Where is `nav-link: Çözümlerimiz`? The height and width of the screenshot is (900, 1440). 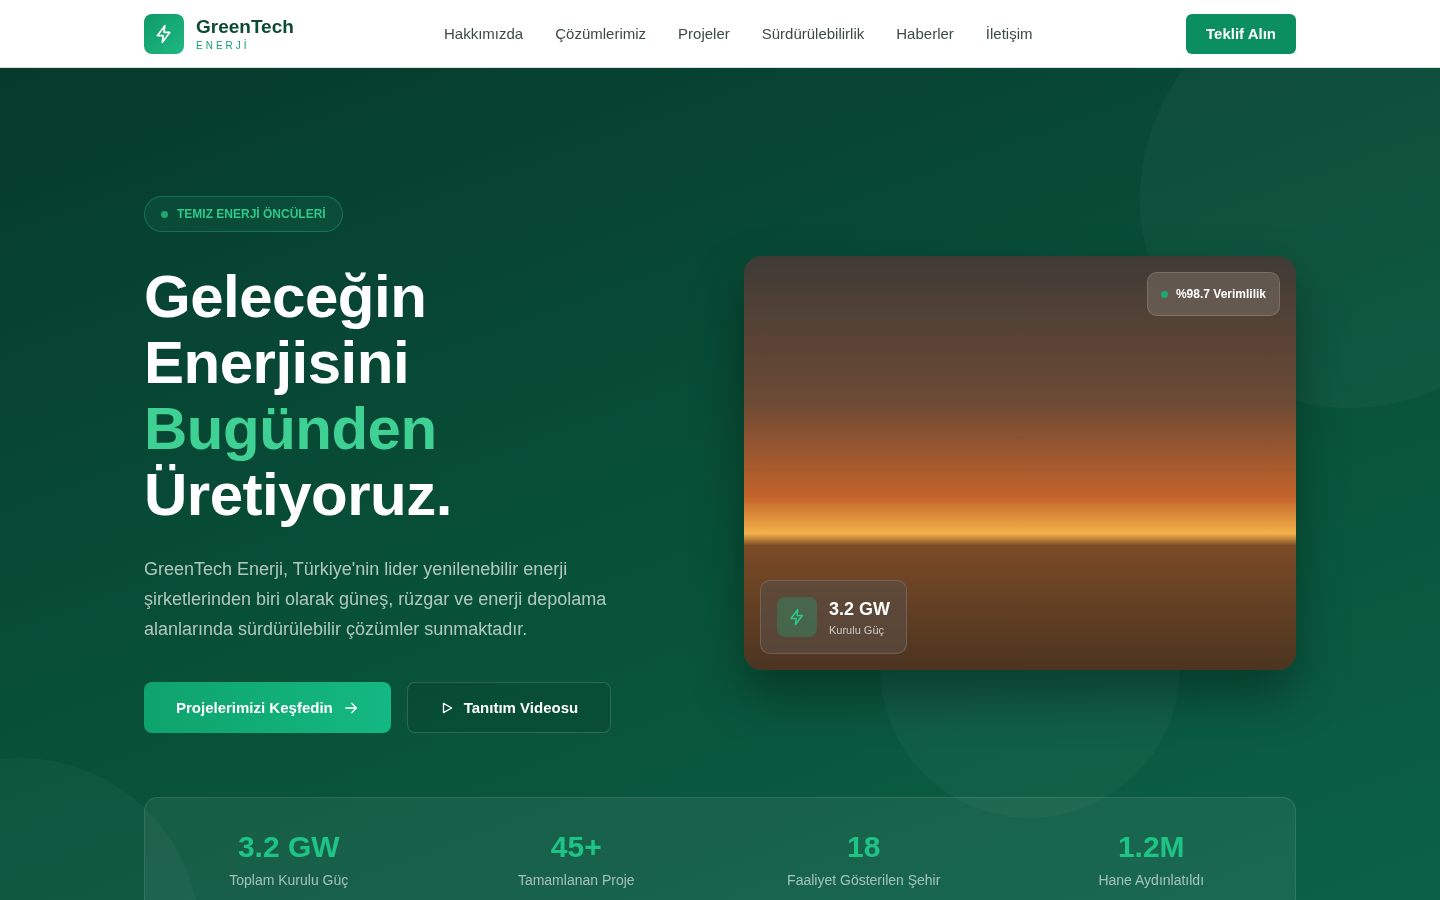
nav-link: Çözümlerimiz is located at coordinates (601, 33).